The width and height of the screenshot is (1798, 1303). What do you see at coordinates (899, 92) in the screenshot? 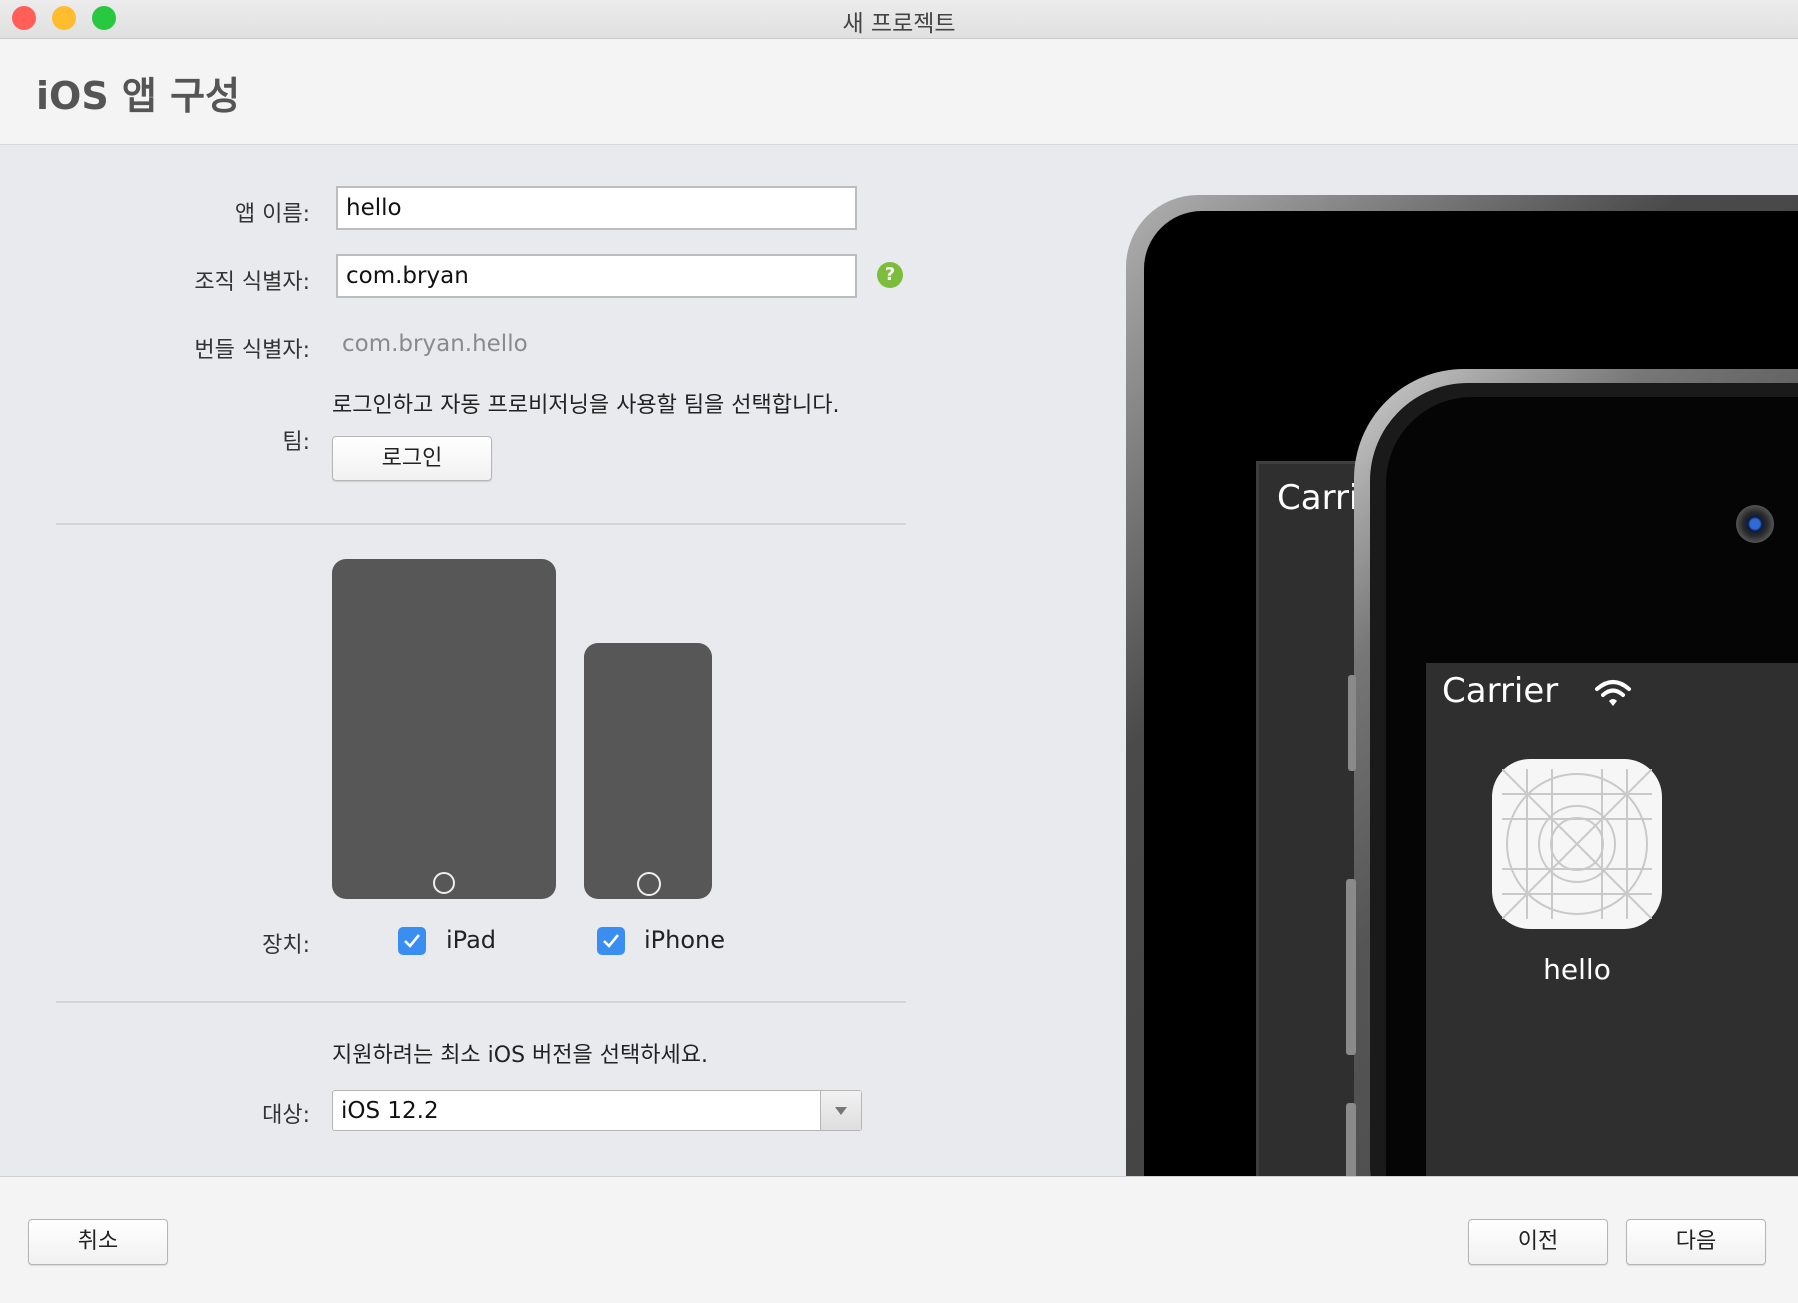
I see `page-header: iOS 앱 구성` at bounding box center [899, 92].